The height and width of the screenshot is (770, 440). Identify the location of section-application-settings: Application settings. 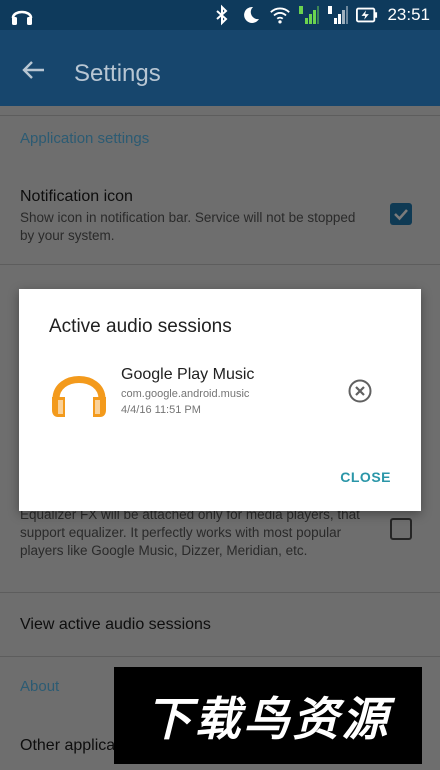
(85, 138).